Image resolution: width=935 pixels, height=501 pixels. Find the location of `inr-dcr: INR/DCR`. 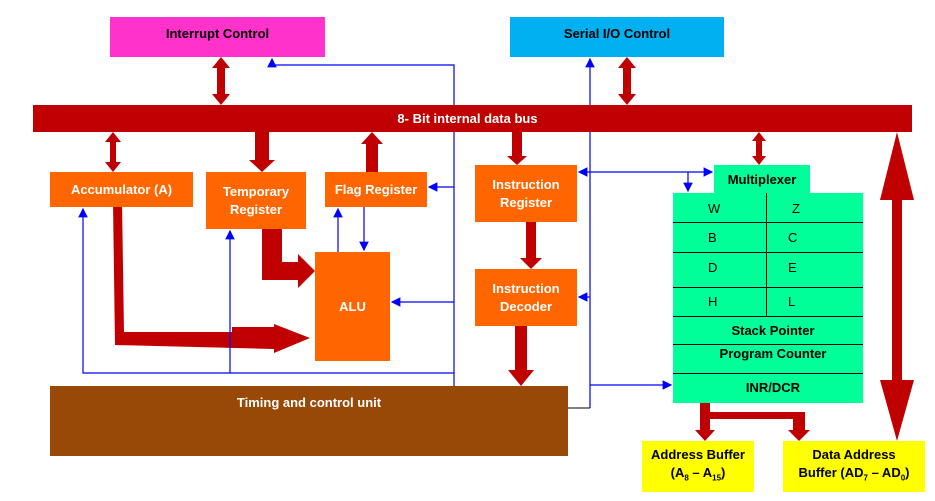

inr-dcr: INR/DCR is located at coordinates (773, 387).